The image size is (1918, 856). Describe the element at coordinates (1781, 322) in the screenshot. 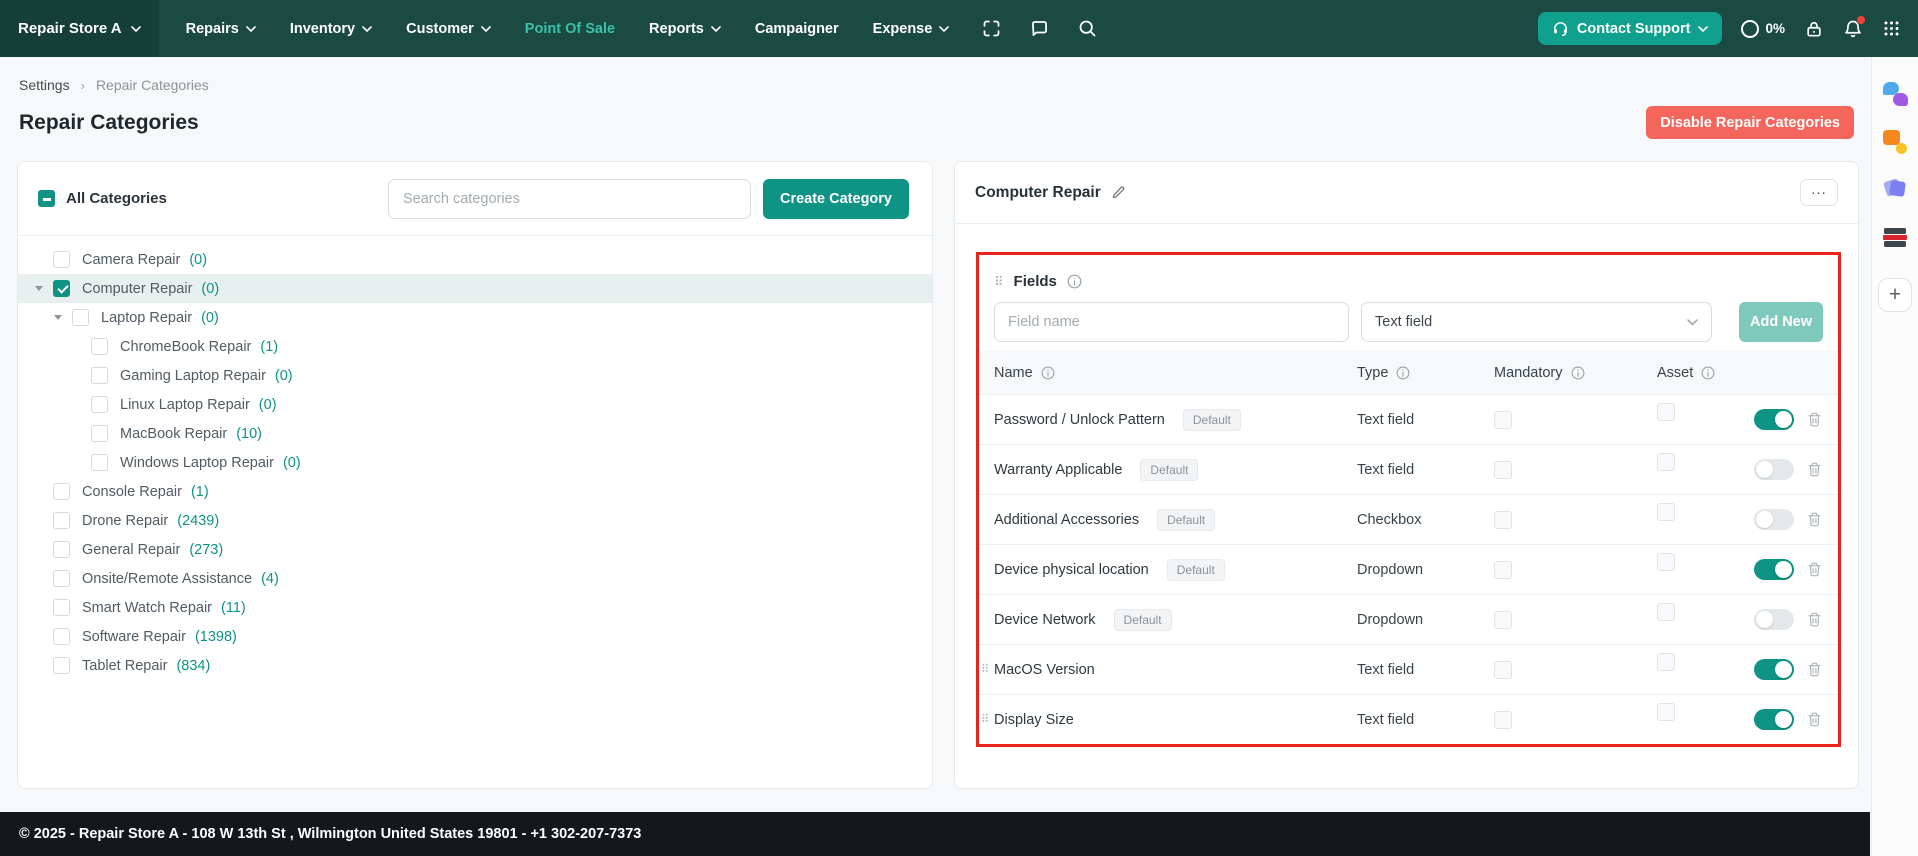

I see `add-new-field-button: Add New` at that location.